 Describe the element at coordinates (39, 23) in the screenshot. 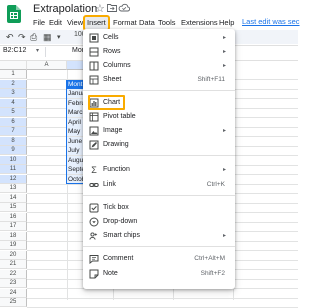

I see `menu-file: File` at that location.